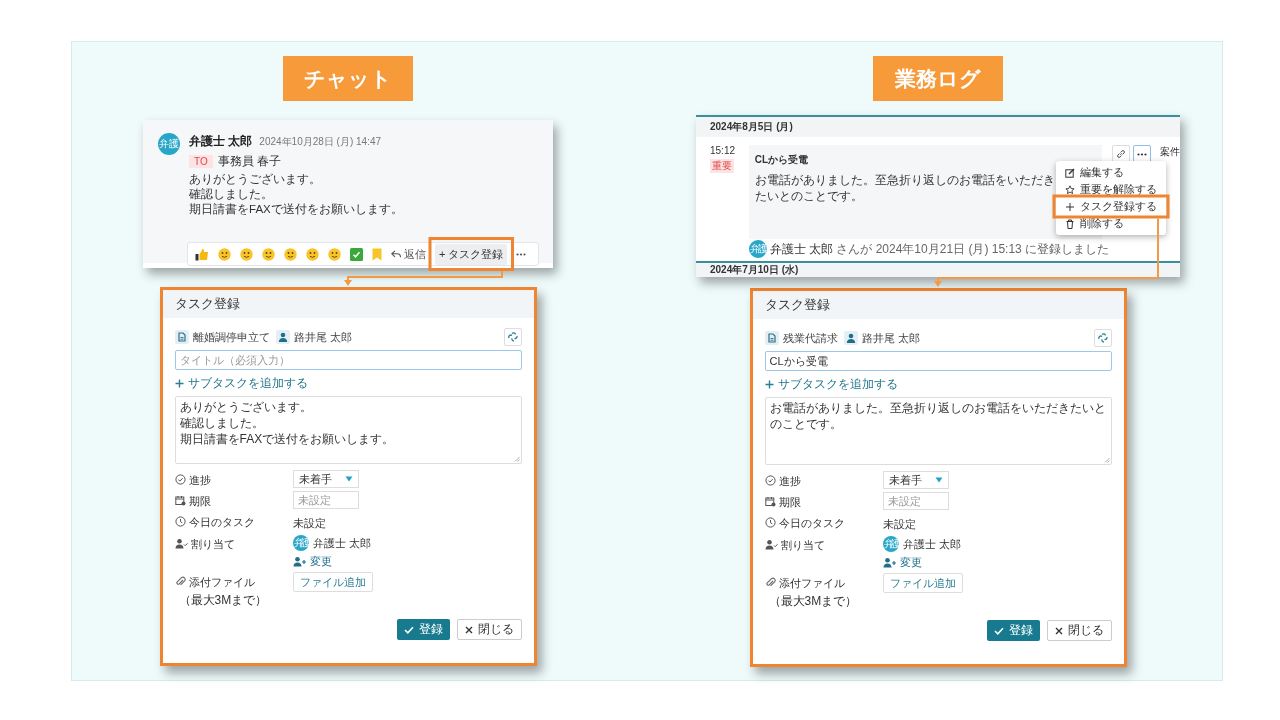 The width and height of the screenshot is (1280, 720). Describe the element at coordinates (309, 523) in the screenshot. I see `field-value: 未設定` at that location.